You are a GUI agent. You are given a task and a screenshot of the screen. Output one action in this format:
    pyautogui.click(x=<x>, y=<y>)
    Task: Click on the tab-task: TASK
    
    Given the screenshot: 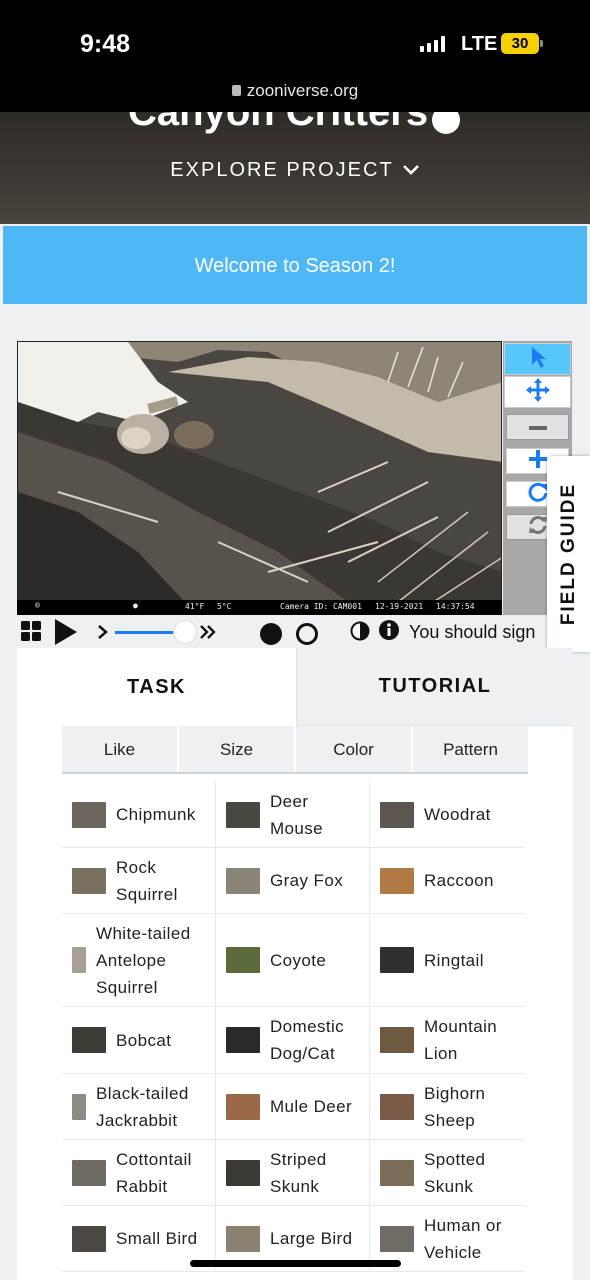 What is the action you would take?
    pyautogui.click(x=156, y=687)
    